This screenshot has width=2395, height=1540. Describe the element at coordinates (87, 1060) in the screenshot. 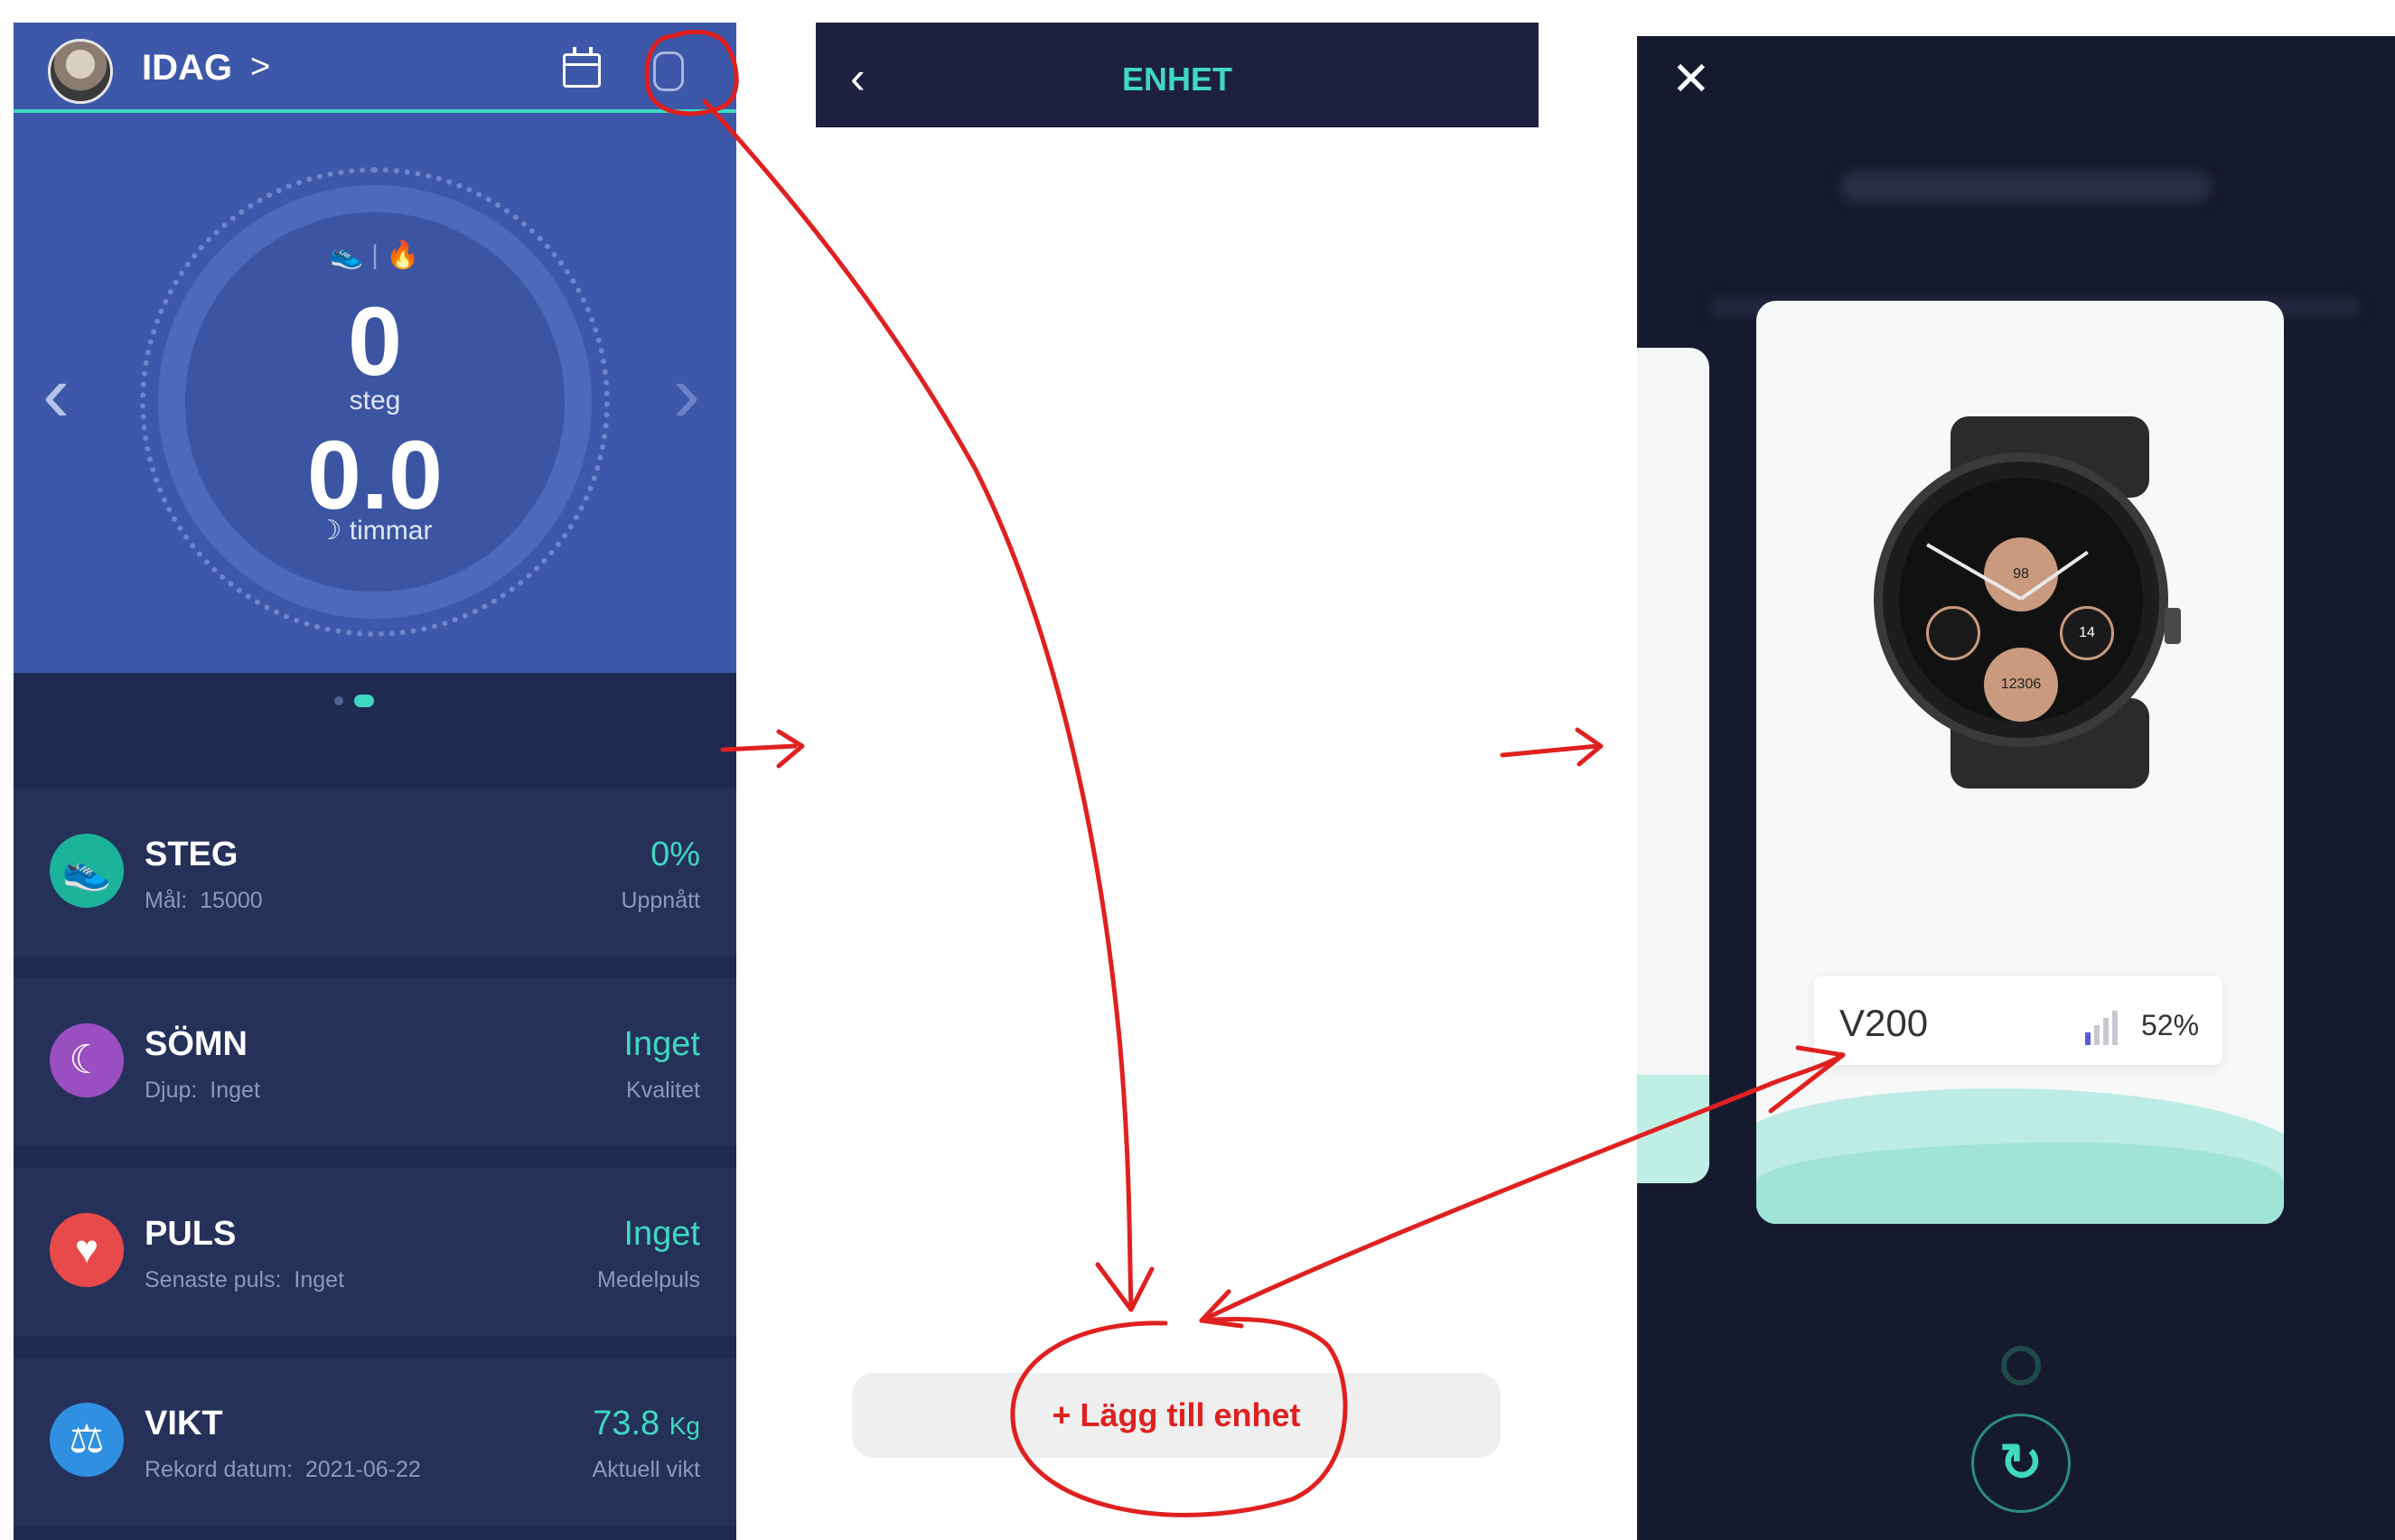

I see `moon-icon: ☾` at that location.